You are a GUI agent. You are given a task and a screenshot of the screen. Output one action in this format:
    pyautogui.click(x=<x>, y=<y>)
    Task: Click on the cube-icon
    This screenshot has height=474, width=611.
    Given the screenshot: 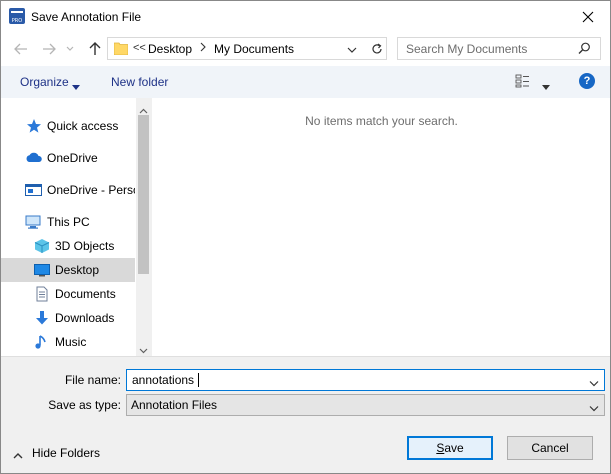 What is the action you would take?
    pyautogui.click(x=42, y=246)
    